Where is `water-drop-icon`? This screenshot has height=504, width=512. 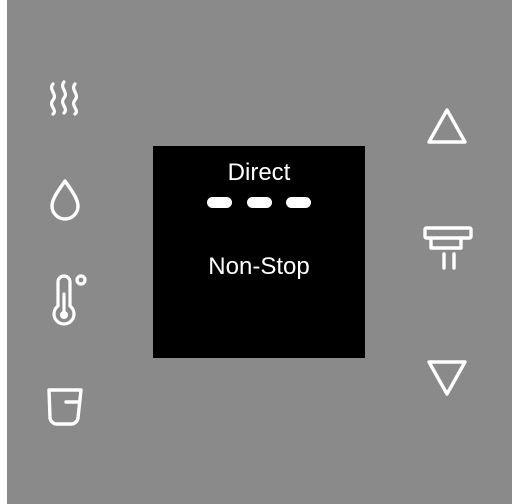
water-drop-icon is located at coordinates (65, 200).